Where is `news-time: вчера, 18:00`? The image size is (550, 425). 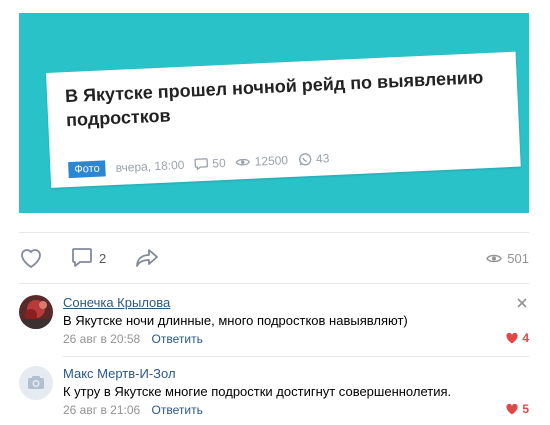 news-time: вчера, 18:00 is located at coordinates (149, 166).